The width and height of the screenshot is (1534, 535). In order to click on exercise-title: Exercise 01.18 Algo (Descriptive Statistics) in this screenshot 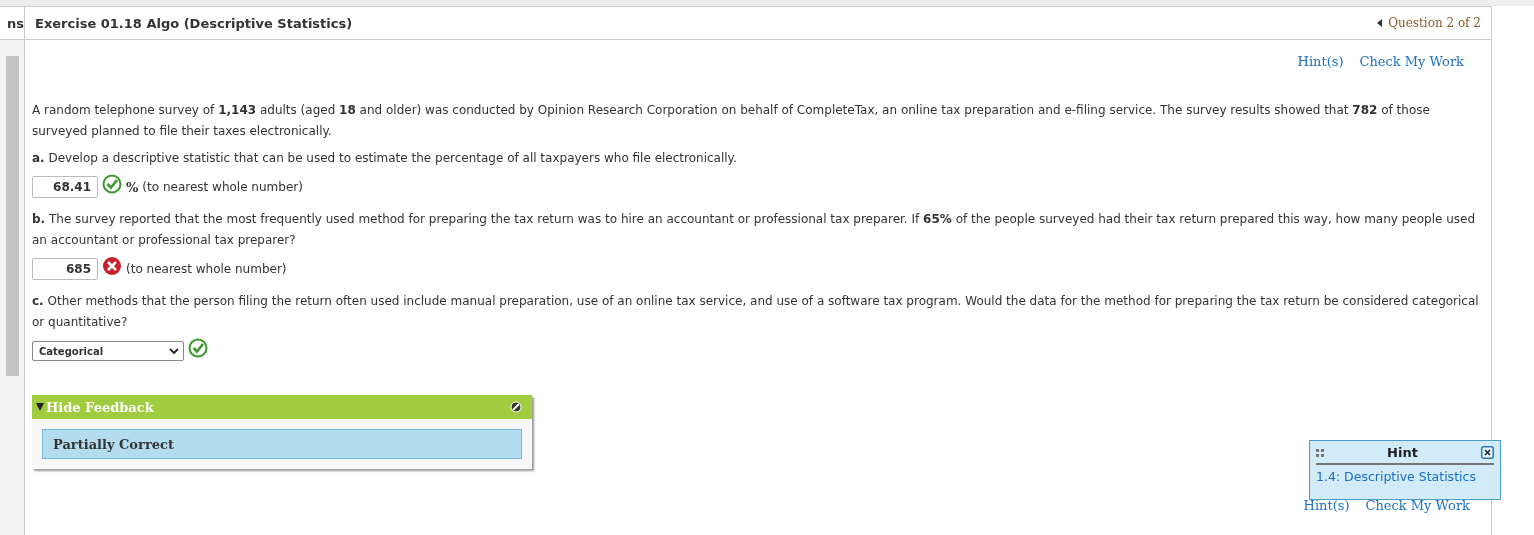, I will do `click(194, 23)`.